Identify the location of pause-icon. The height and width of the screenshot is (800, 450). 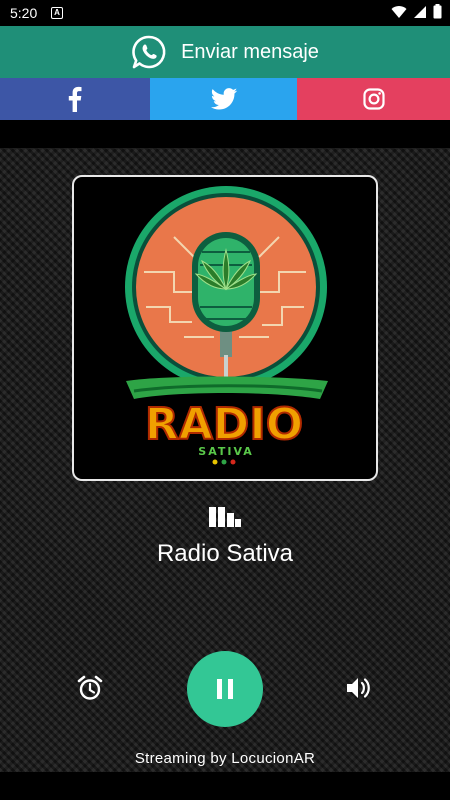
(225, 689).